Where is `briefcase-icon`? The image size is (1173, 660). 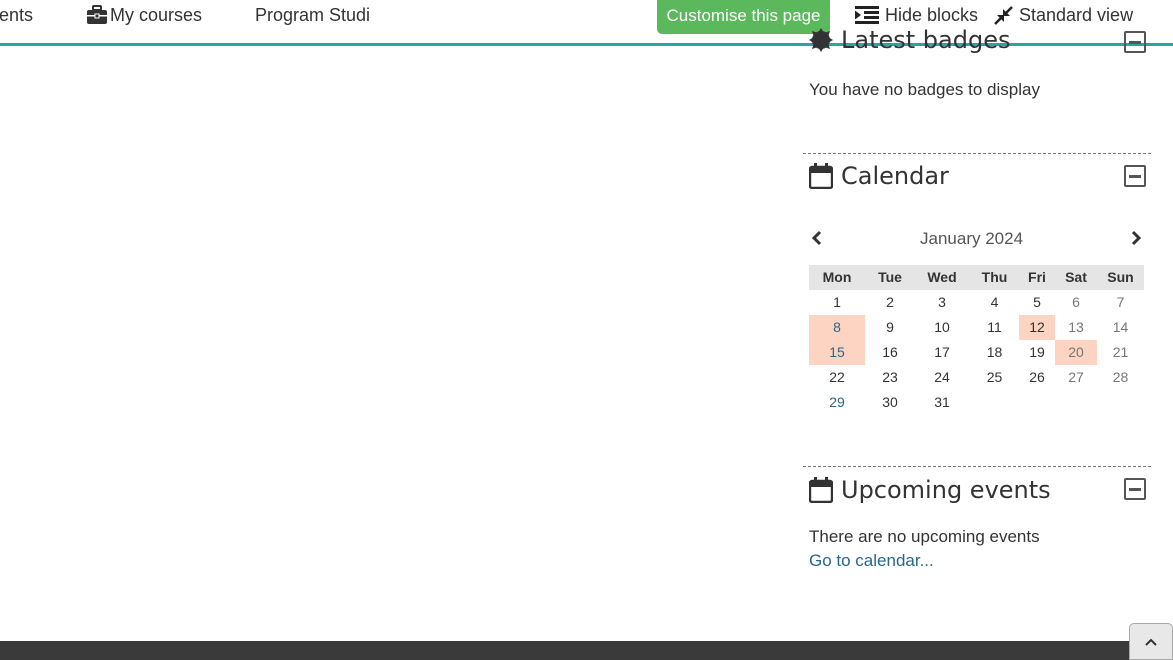
briefcase-icon is located at coordinates (97, 14).